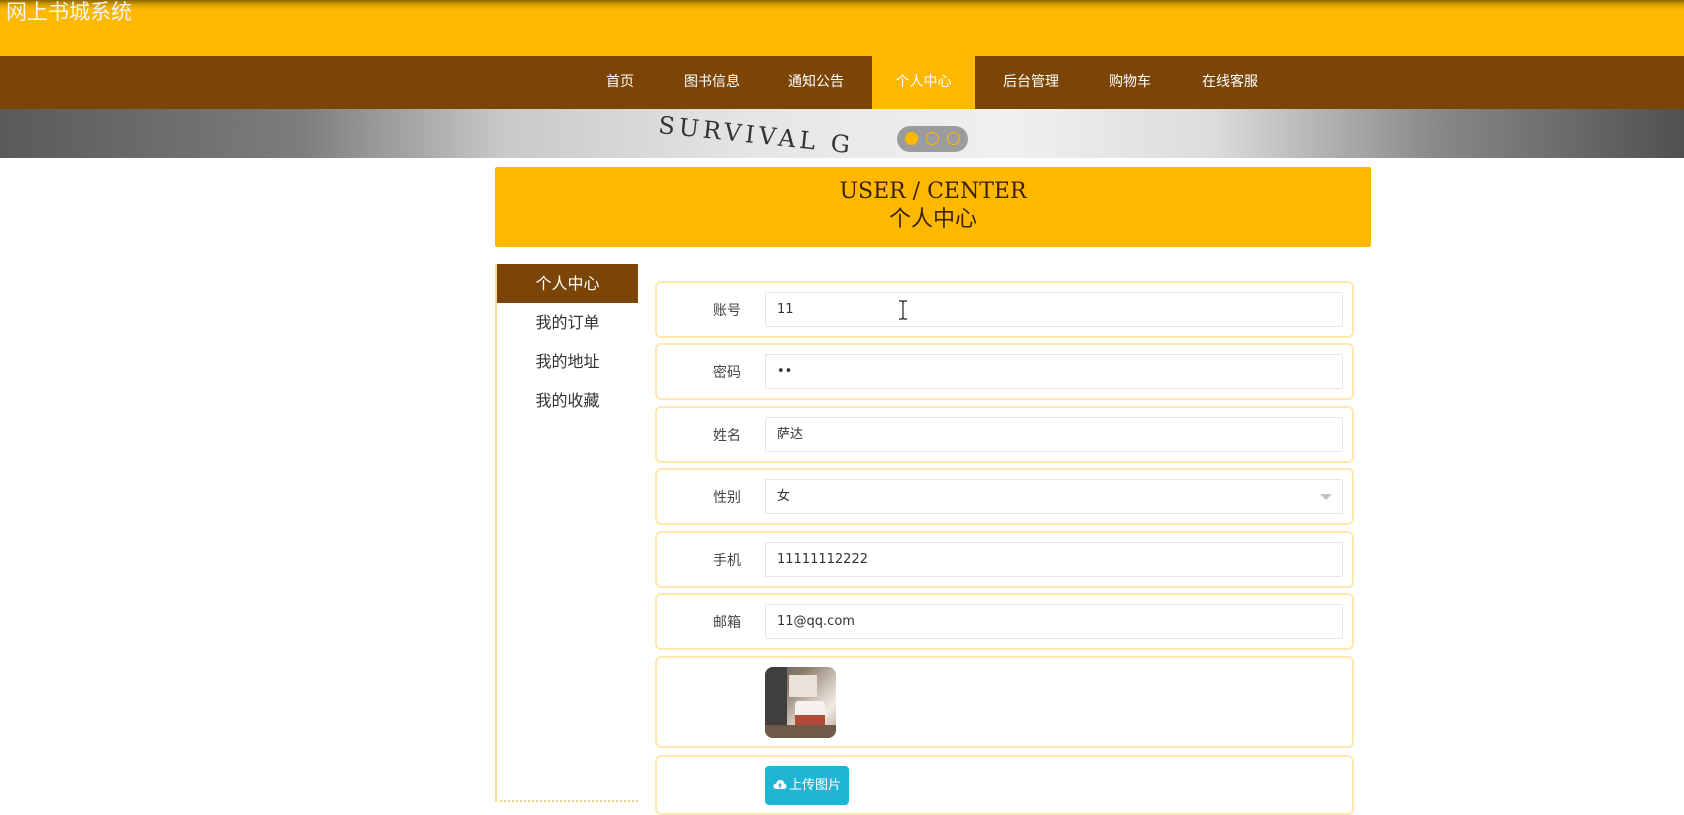 This screenshot has width=1684, height=815. I want to click on text-cursor-icon, so click(903, 310).